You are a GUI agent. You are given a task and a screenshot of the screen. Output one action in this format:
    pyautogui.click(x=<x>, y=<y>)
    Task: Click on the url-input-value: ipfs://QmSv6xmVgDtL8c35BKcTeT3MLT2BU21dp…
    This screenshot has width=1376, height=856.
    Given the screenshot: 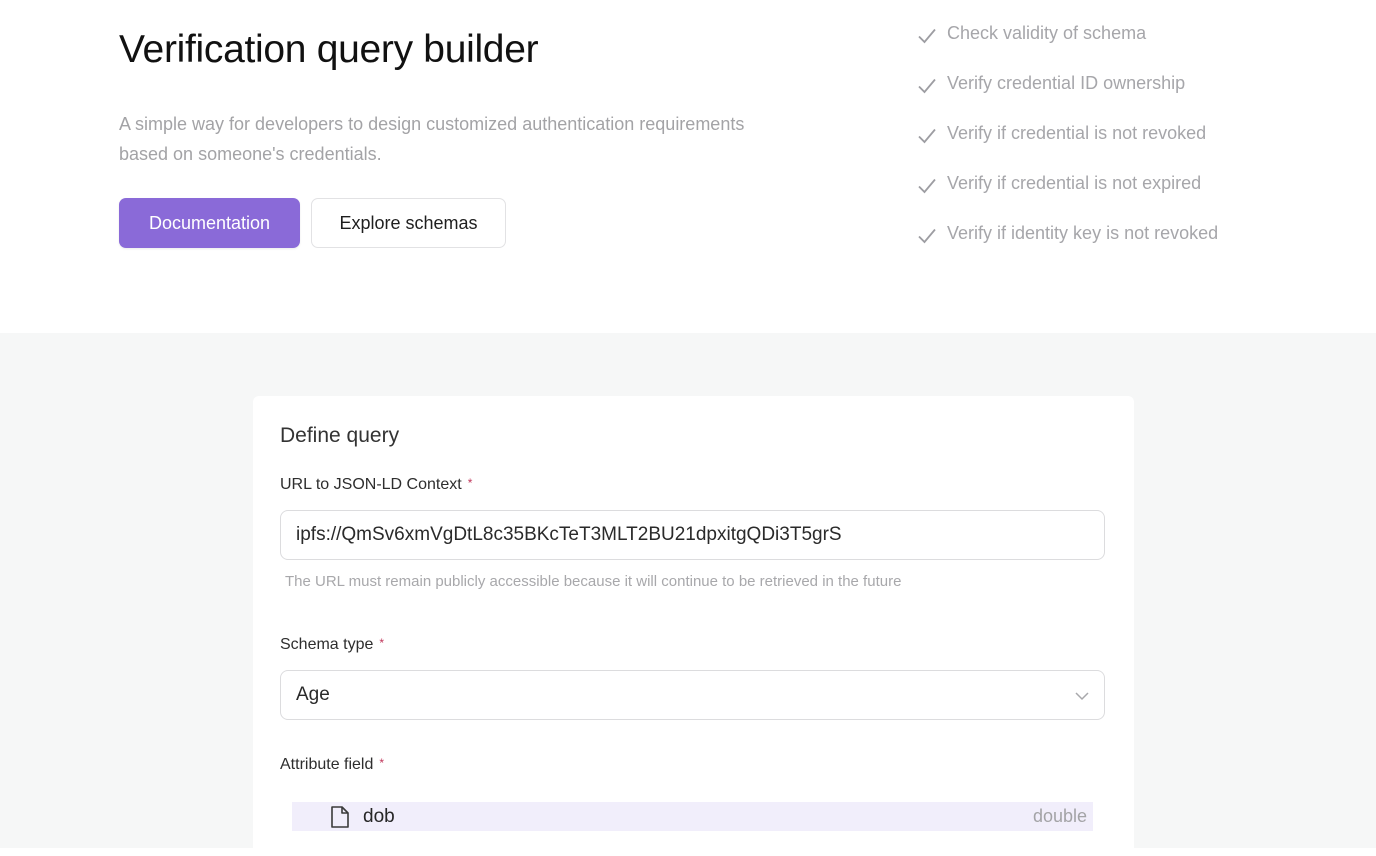 What is the action you would take?
    pyautogui.click(x=569, y=534)
    